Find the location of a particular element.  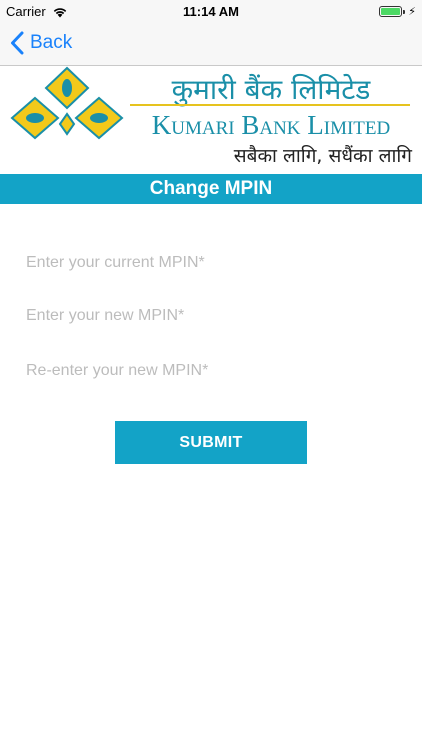

battery-indicator: ⚡ is located at coordinates (397, 11).